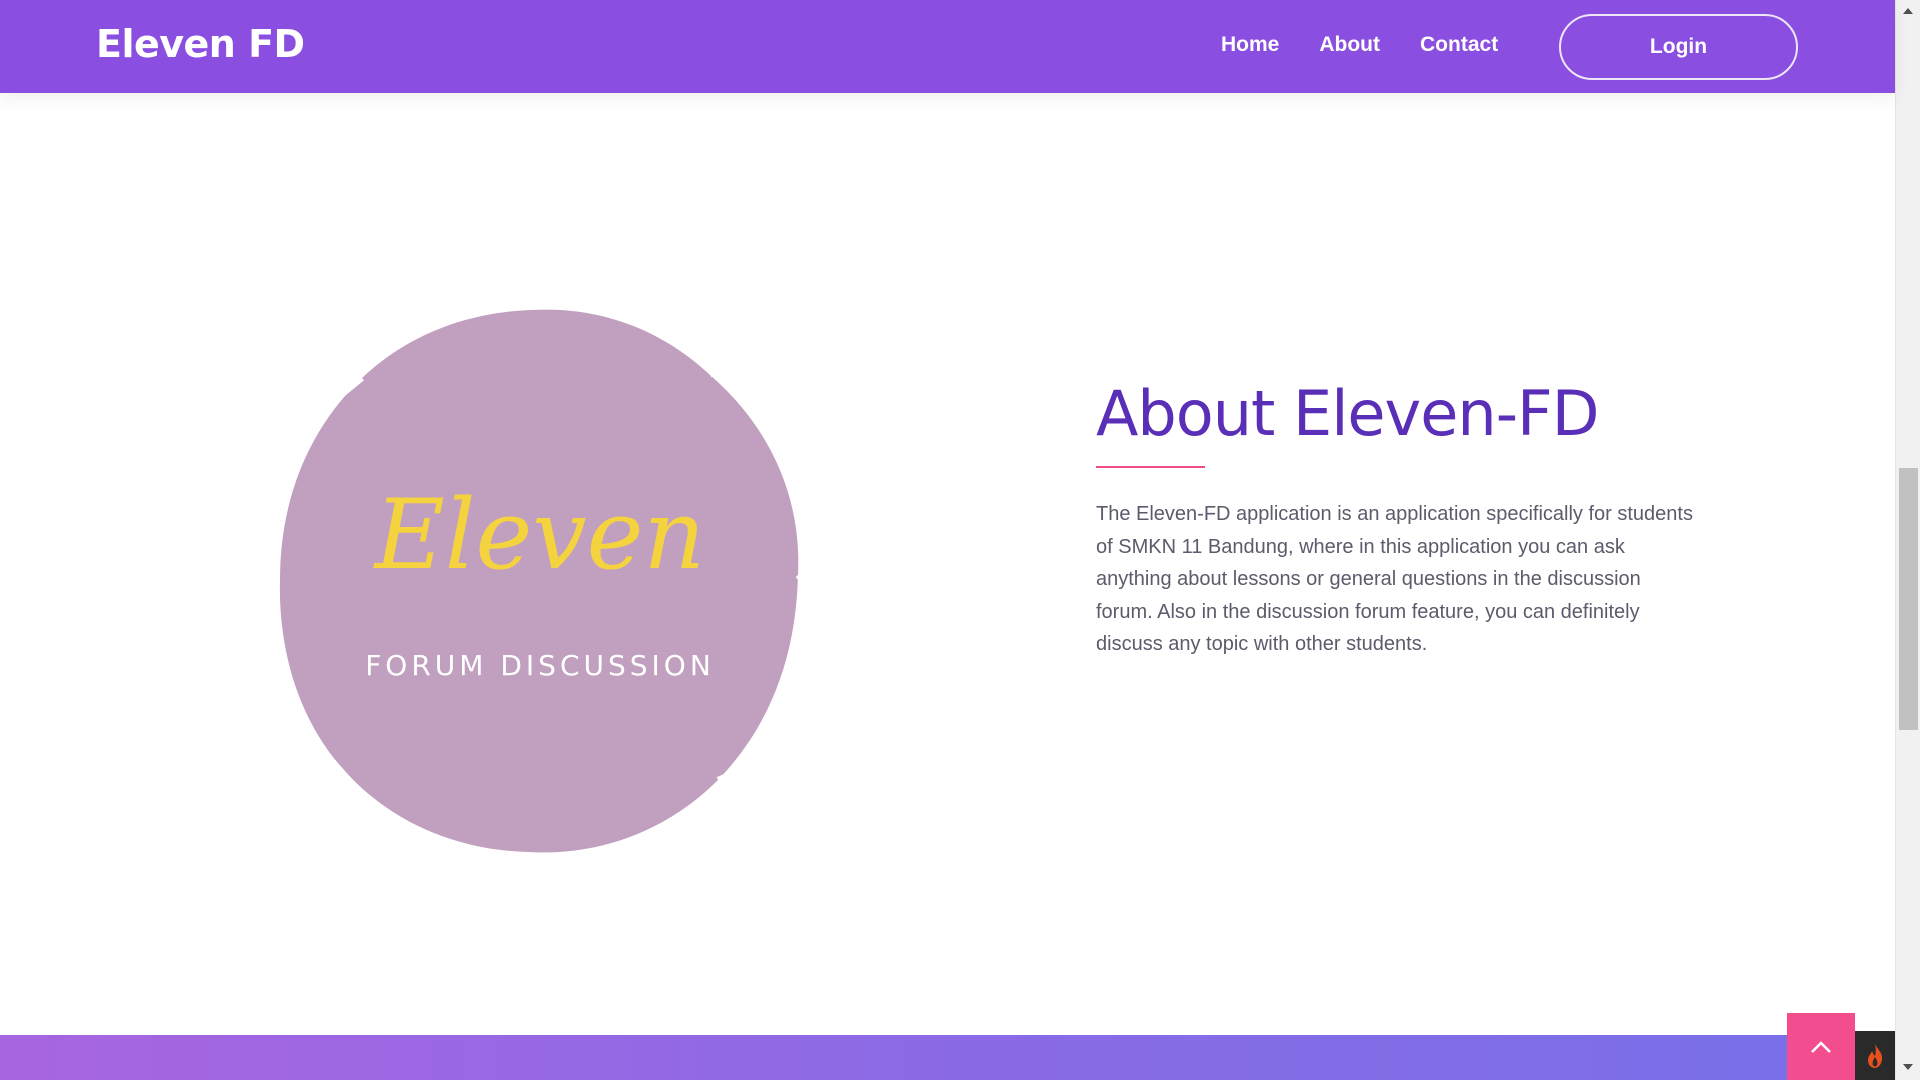 The height and width of the screenshot is (1080, 1920). I want to click on logo-subtitle: FORUM DISCUSSION, so click(540, 665).